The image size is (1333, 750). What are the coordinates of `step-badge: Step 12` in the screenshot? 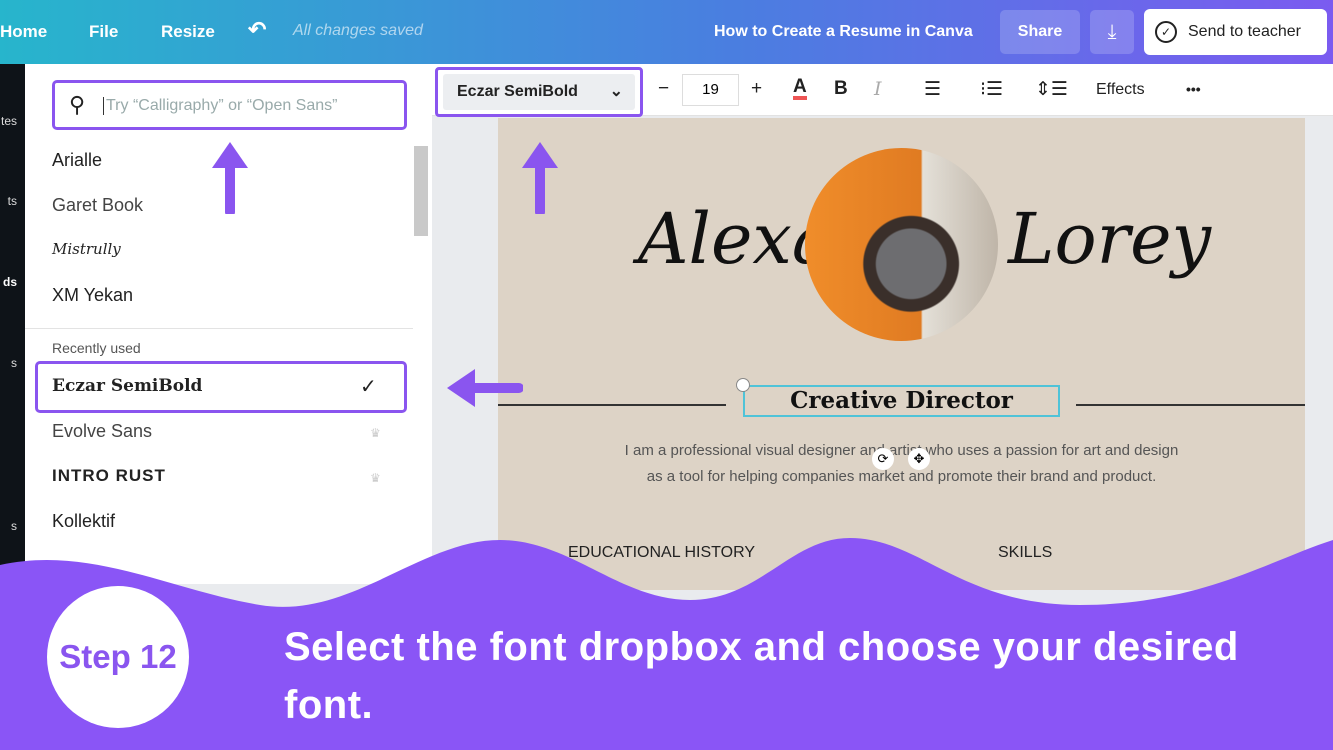 It's located at (118, 657).